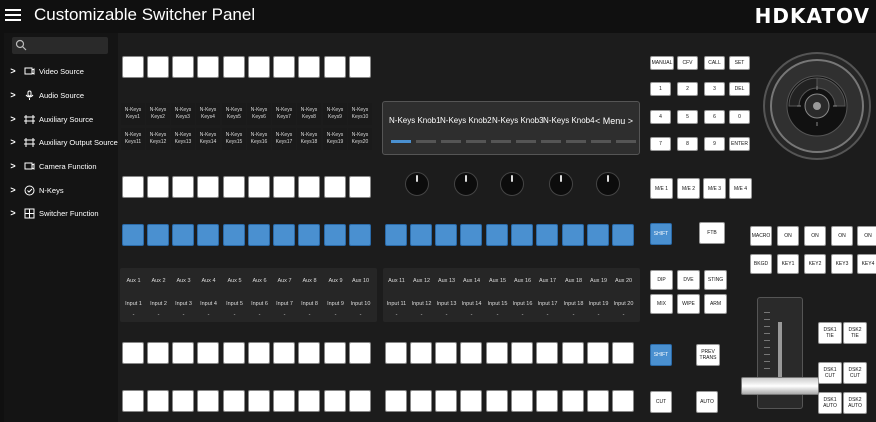 The height and width of the screenshot is (422, 876). Describe the element at coordinates (687, 89) in the screenshot. I see `keypad-button-2: 2` at that location.